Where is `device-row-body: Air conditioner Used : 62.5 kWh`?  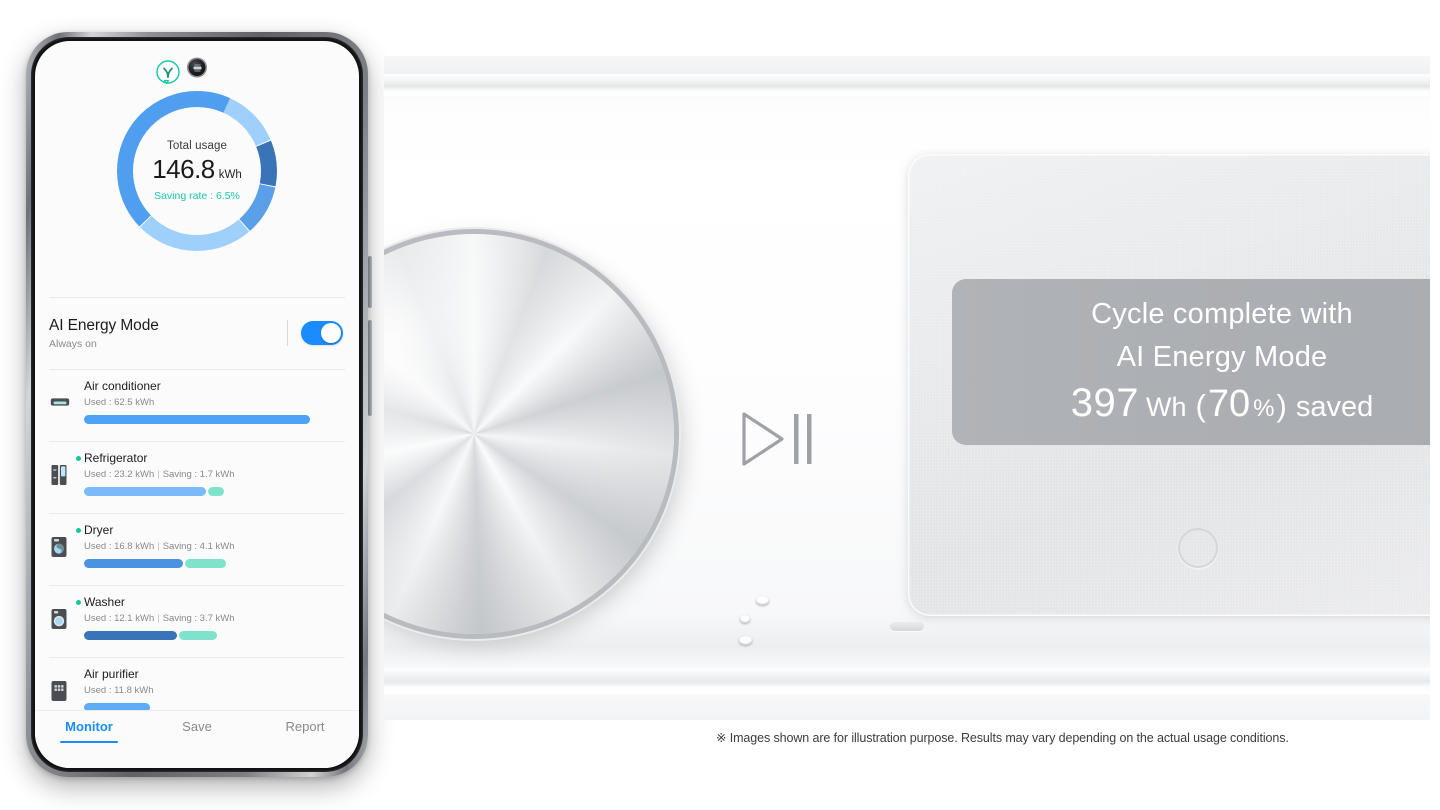 device-row-body: Air conditioner Used : 62.5 kWh is located at coordinates (210, 401).